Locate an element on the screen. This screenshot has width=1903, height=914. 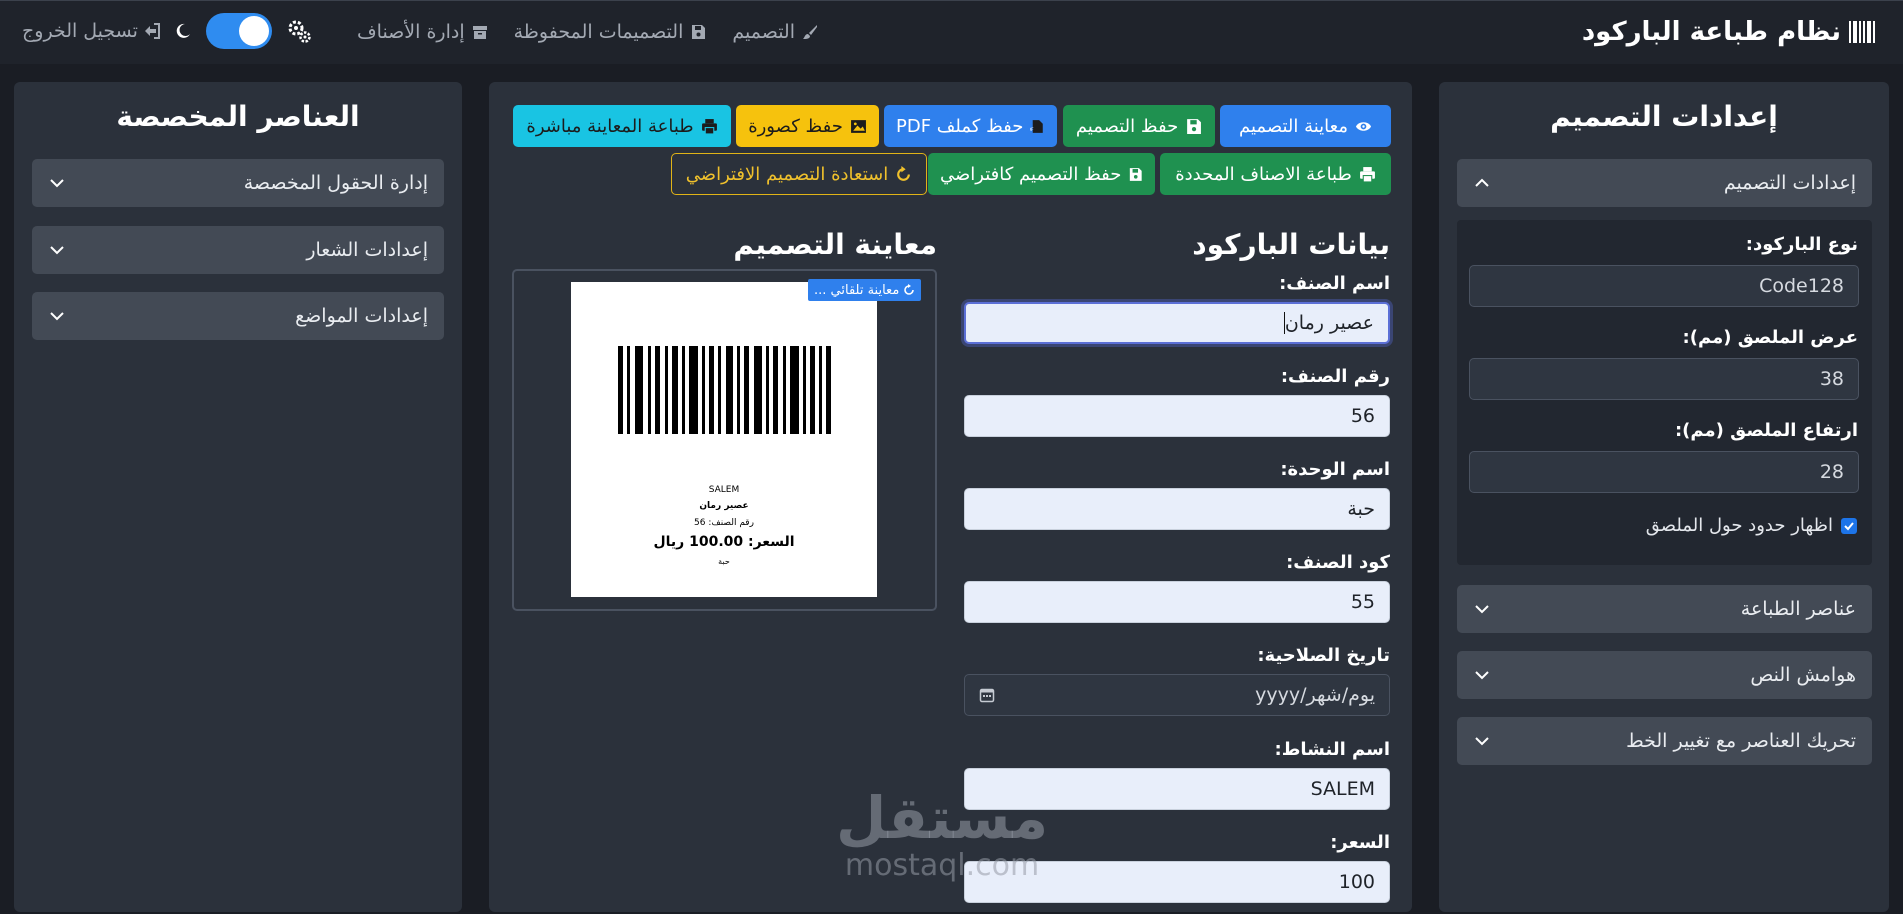
watermark-domain: mostaql.com is located at coordinates (942, 865).